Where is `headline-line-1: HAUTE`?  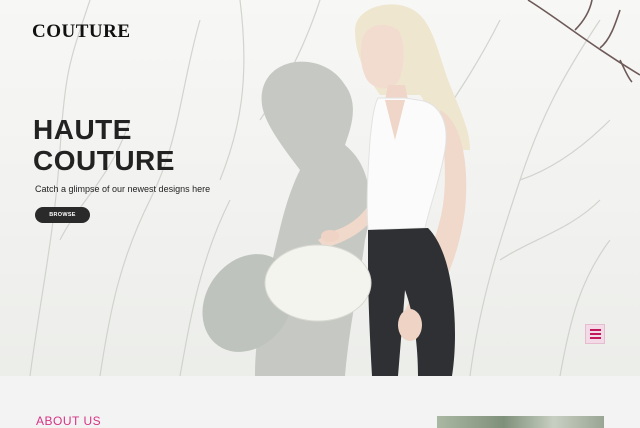
headline-line-1: HAUTE is located at coordinates (82, 129).